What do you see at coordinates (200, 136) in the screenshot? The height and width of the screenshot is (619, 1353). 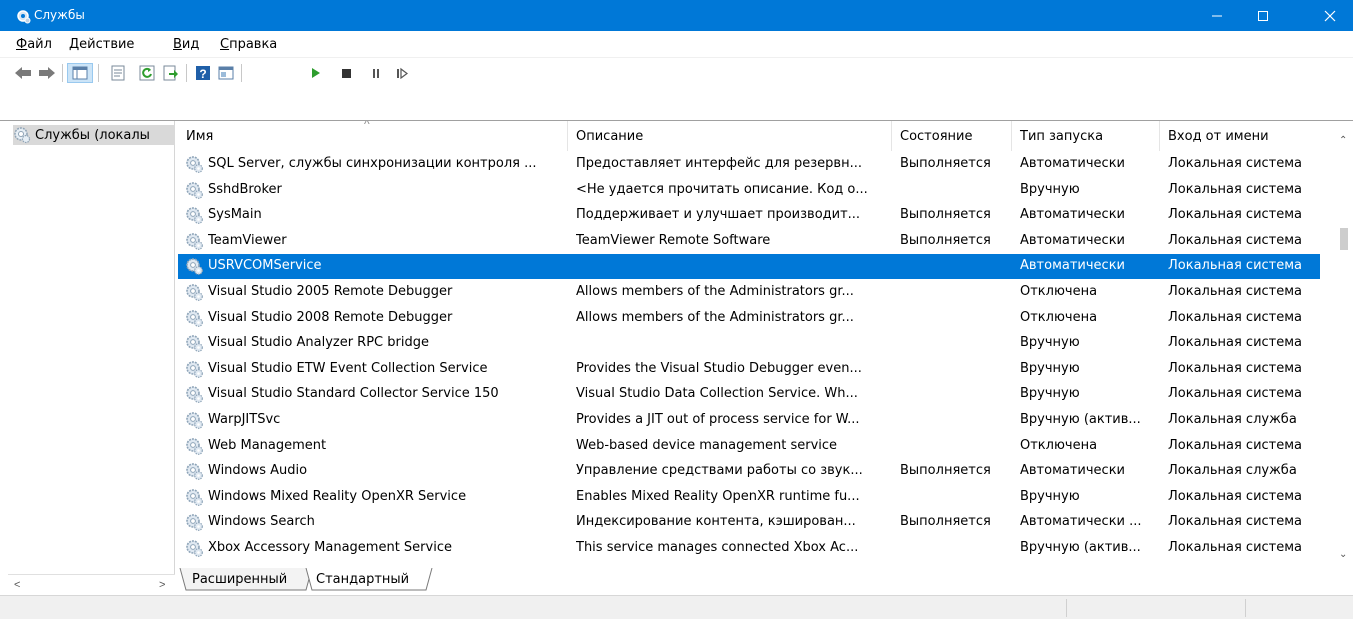 I see `column-header-label: Имя` at bounding box center [200, 136].